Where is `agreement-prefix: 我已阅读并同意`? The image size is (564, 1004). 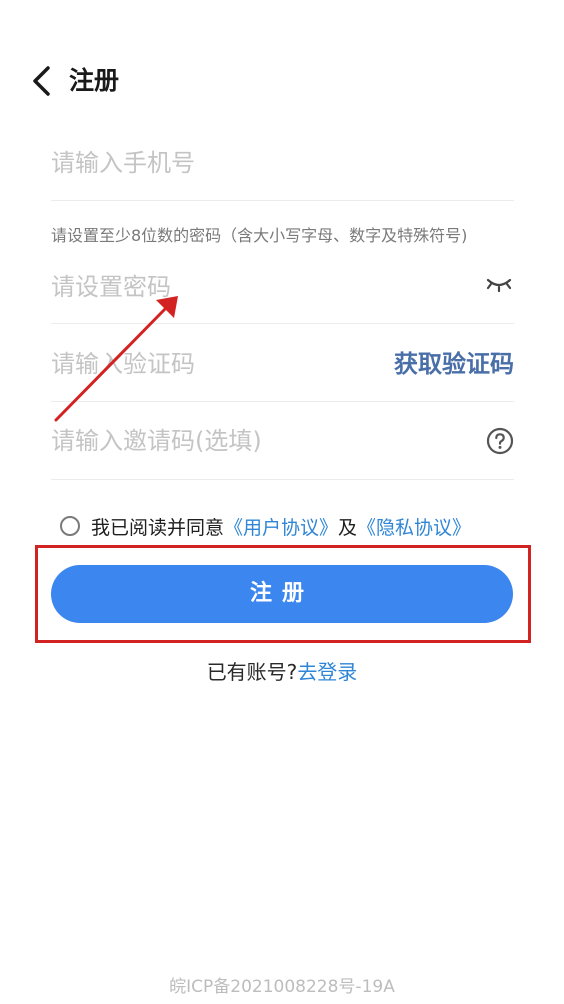
agreement-prefix: 我已阅读并同意 is located at coordinates (158, 527).